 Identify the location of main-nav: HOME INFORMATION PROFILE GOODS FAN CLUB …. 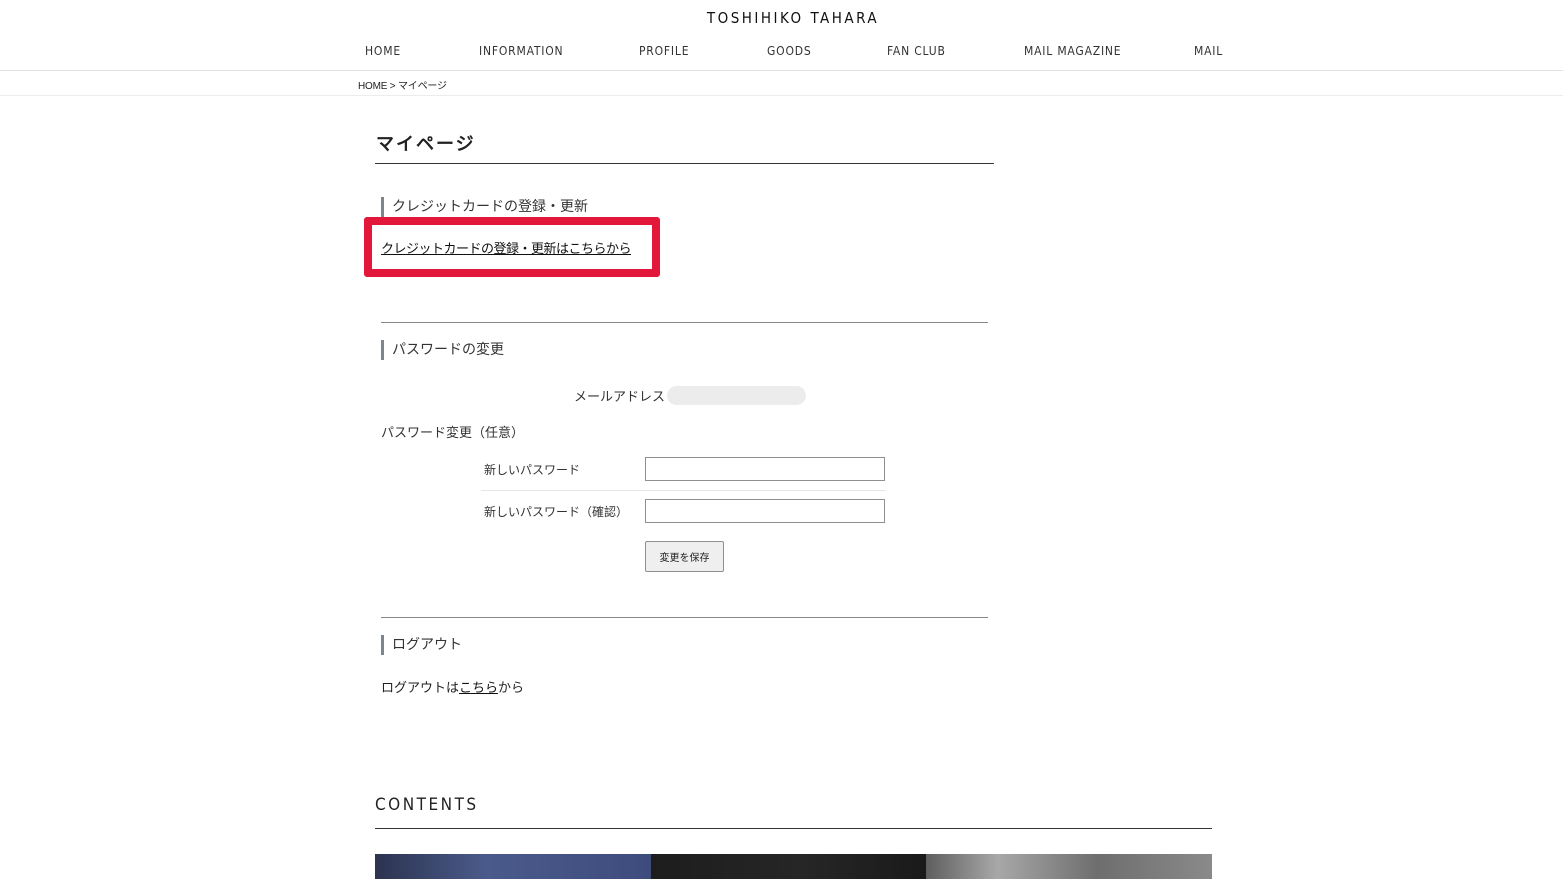
(781, 53).